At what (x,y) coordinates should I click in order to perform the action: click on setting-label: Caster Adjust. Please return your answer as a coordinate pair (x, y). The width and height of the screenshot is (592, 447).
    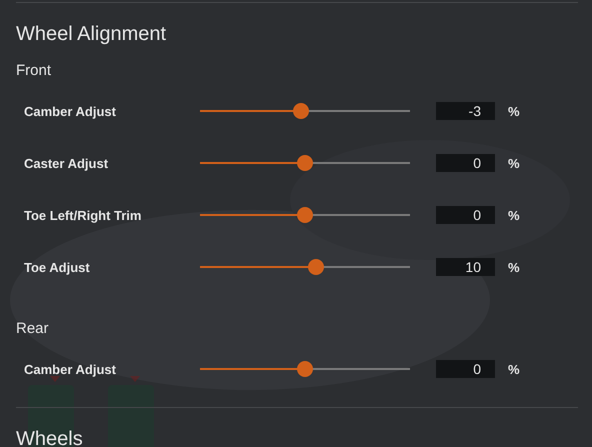
    Looking at the image, I should click on (66, 163).